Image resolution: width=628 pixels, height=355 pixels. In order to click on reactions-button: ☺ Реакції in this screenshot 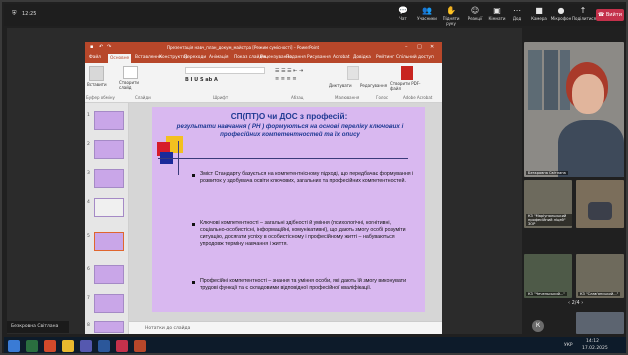, I will do `click(475, 15)`.